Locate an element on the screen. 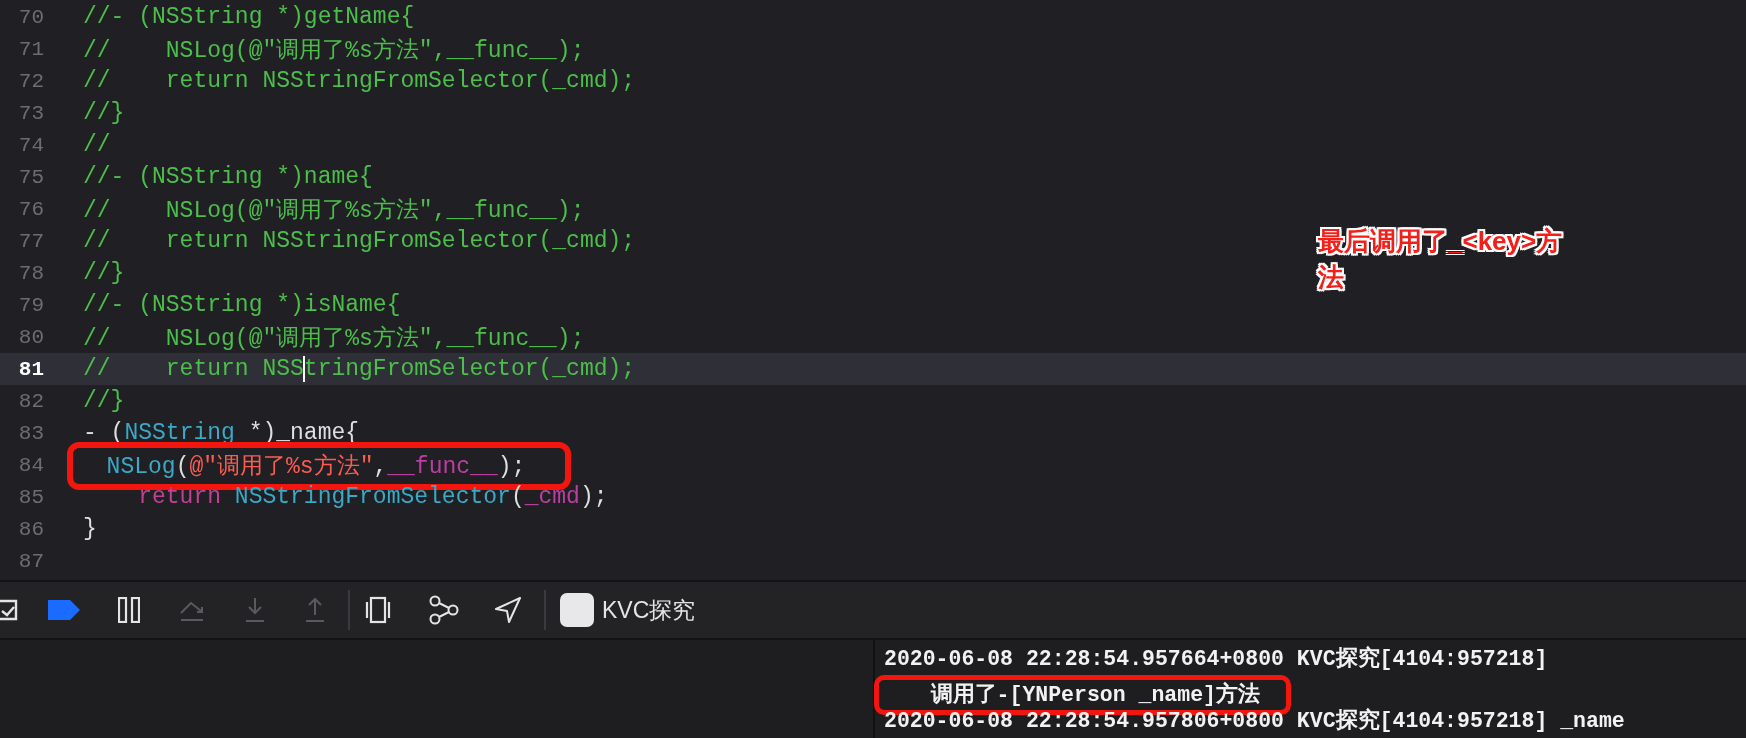 This screenshot has width=1746, height=738. line-number: 73 is located at coordinates (30, 113).